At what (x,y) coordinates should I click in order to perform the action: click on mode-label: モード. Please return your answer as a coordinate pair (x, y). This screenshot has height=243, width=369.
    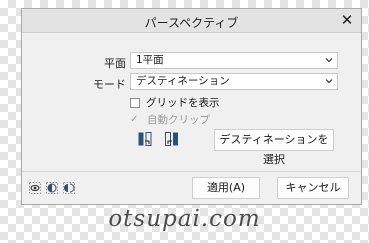
    Looking at the image, I should click on (109, 84).